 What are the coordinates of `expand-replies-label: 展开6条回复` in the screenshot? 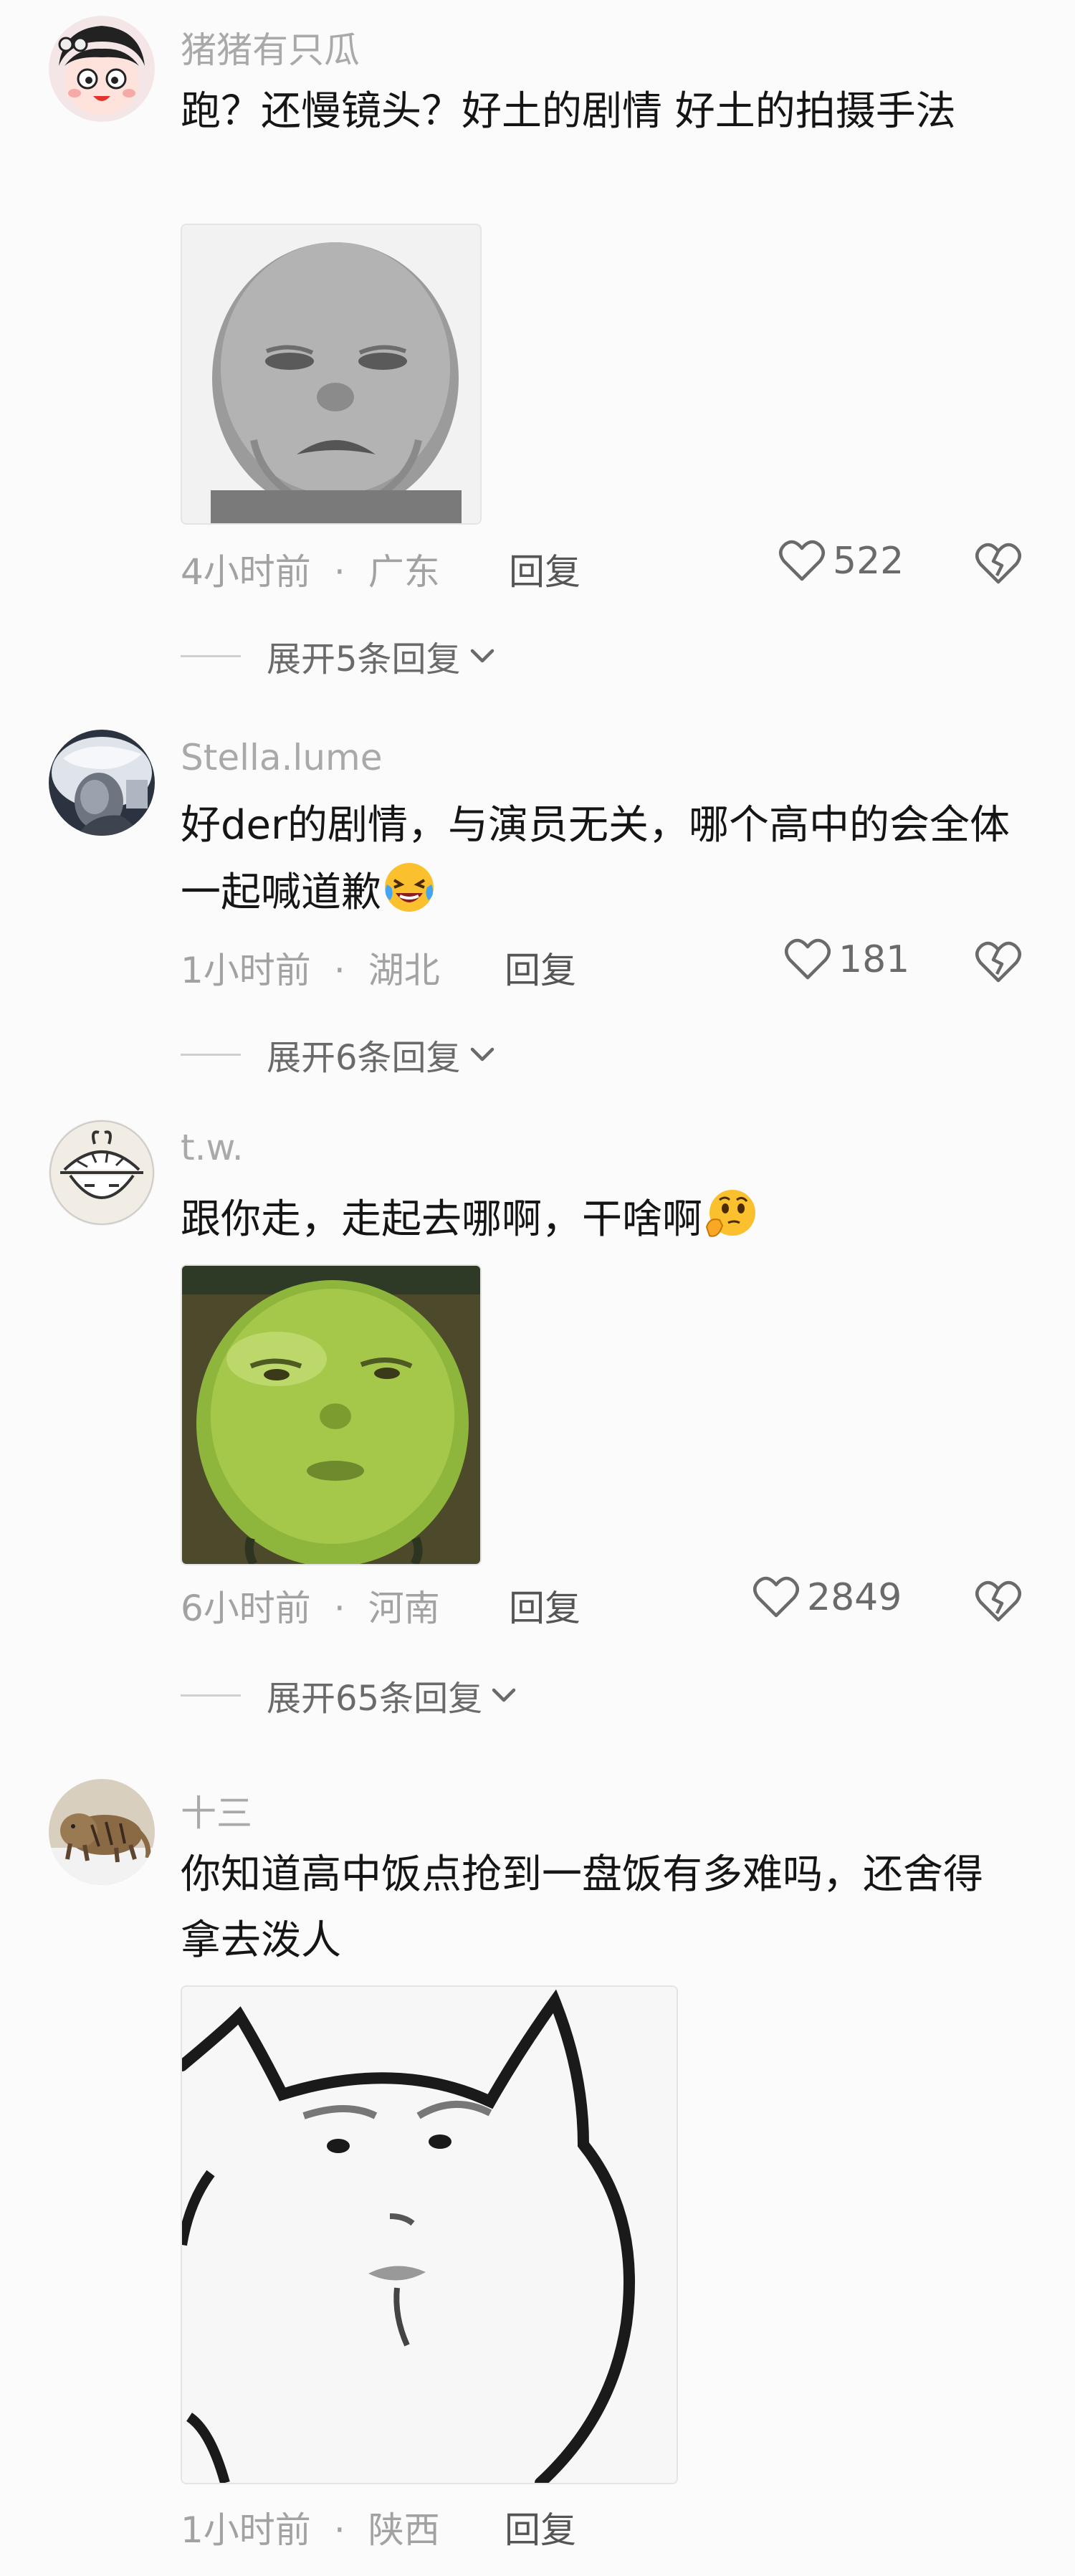 It's located at (364, 1058).